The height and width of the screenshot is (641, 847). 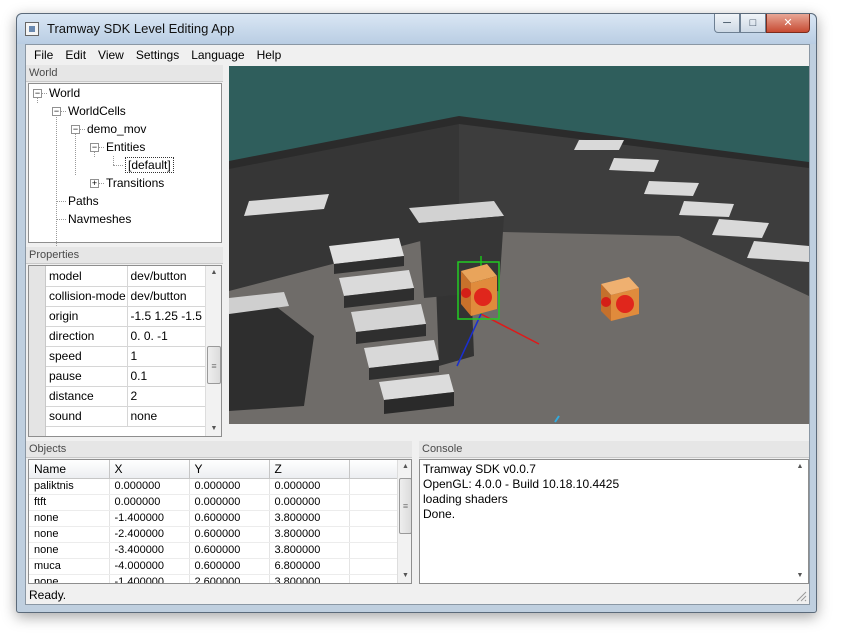 What do you see at coordinates (124, 255) in the screenshot?
I see `properties-panel-header: Properties` at bounding box center [124, 255].